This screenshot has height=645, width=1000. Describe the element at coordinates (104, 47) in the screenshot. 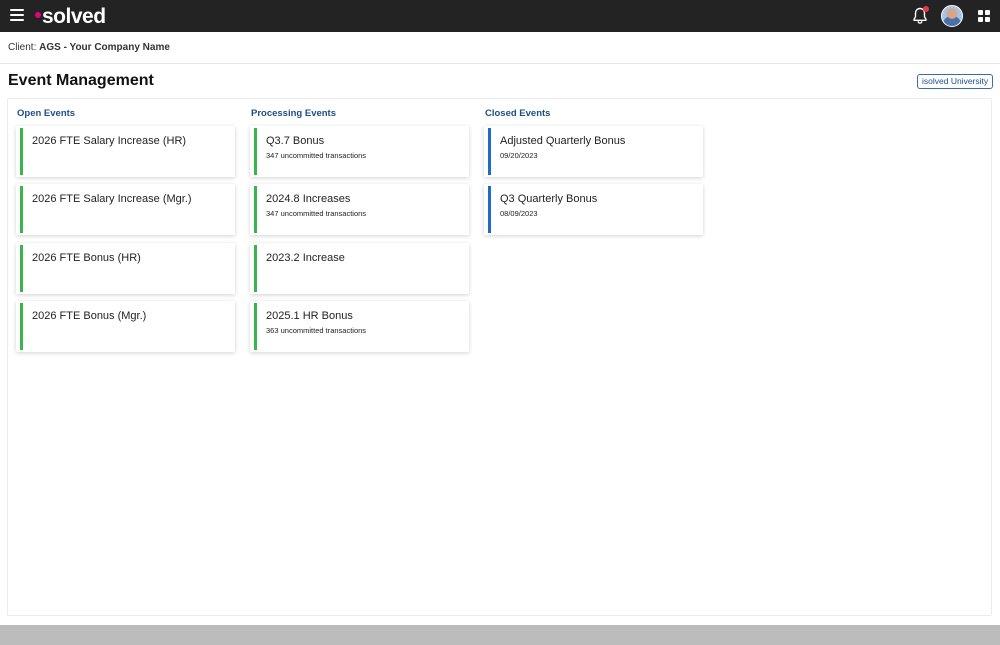

I see `client-name: AGS - Your Company Name` at that location.